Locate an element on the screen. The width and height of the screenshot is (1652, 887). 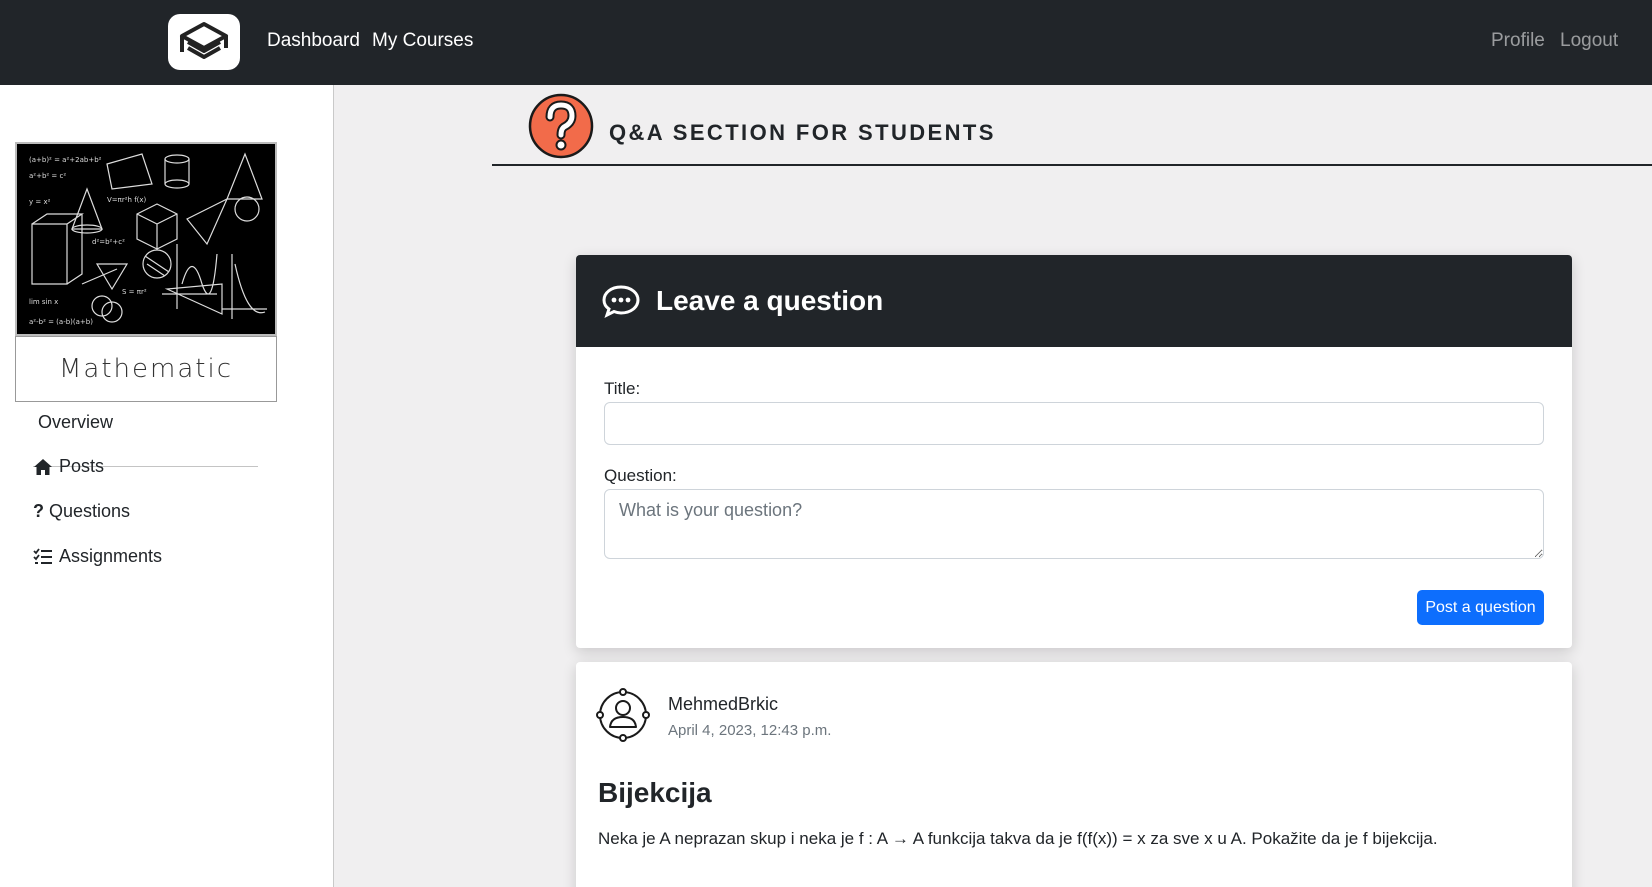
qa-section-header: Q&A SECTION FOR STUDENTS is located at coordinates (1072, 125).